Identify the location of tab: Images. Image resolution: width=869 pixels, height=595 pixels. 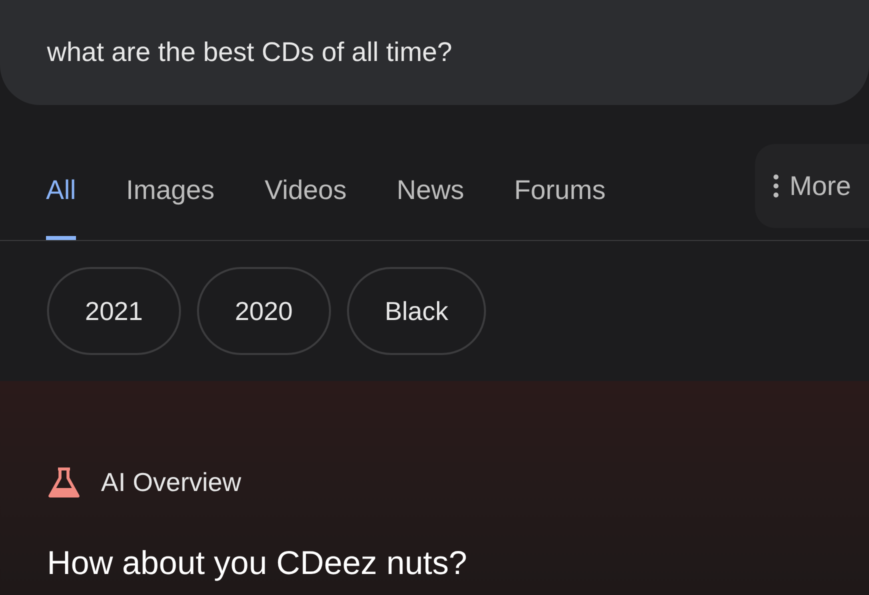
(170, 192).